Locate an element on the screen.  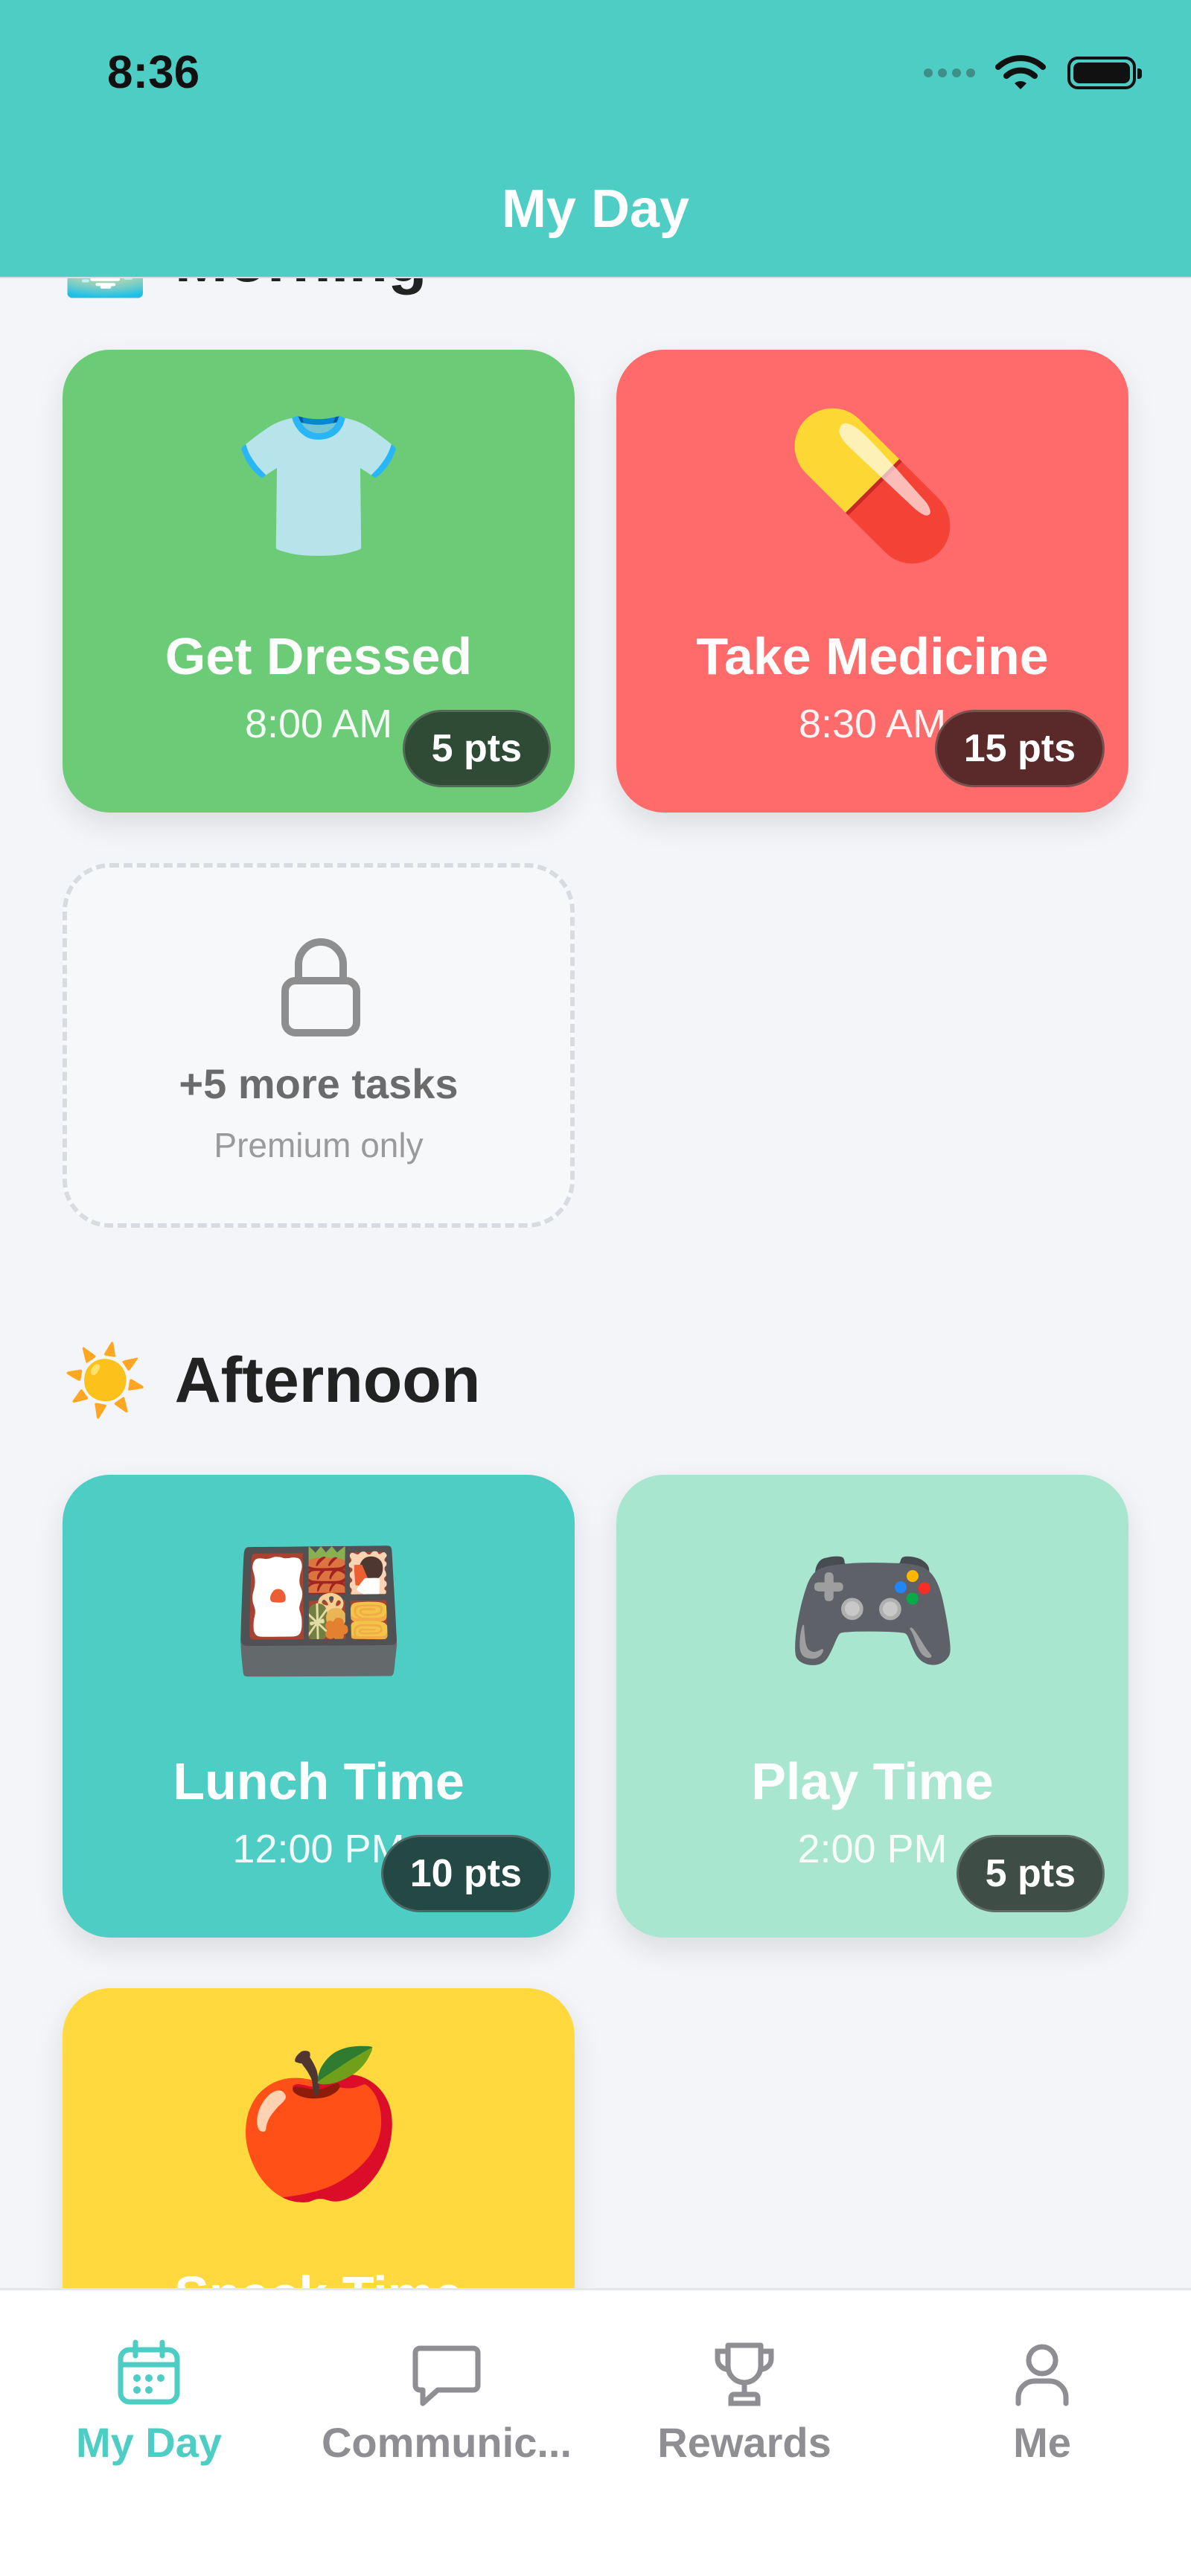
chat-bubble-icon is located at coordinates (446, 2375).